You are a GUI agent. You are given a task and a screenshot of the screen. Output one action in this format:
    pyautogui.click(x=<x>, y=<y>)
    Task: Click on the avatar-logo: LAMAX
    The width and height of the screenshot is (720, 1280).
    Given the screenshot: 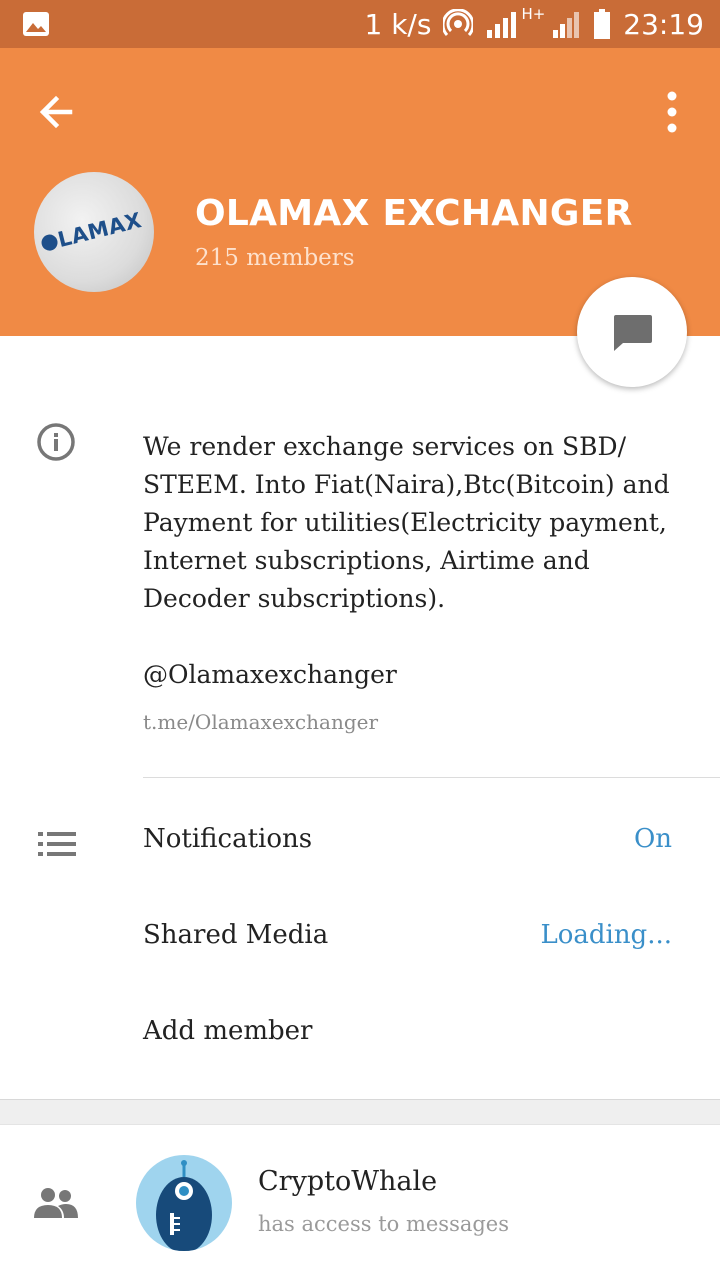 What is the action you would take?
    pyautogui.click(x=96, y=230)
    